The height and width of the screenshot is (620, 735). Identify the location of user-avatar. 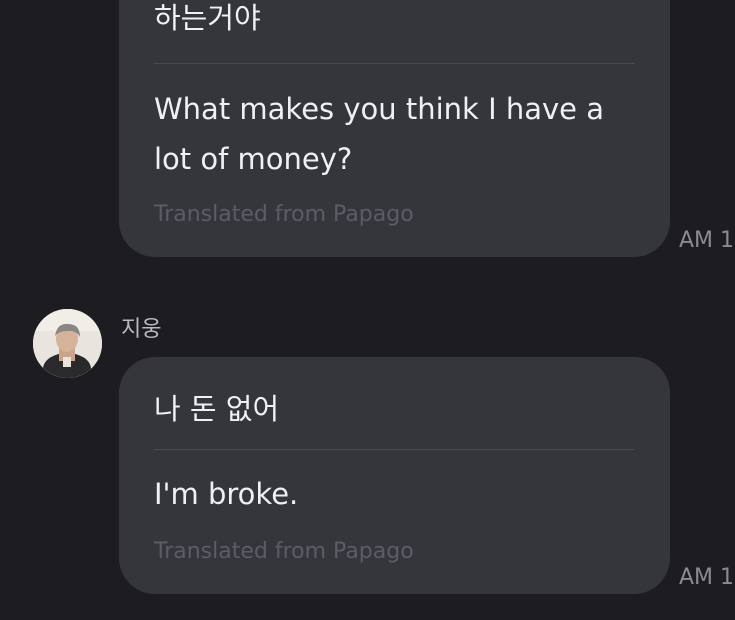
(67, 343).